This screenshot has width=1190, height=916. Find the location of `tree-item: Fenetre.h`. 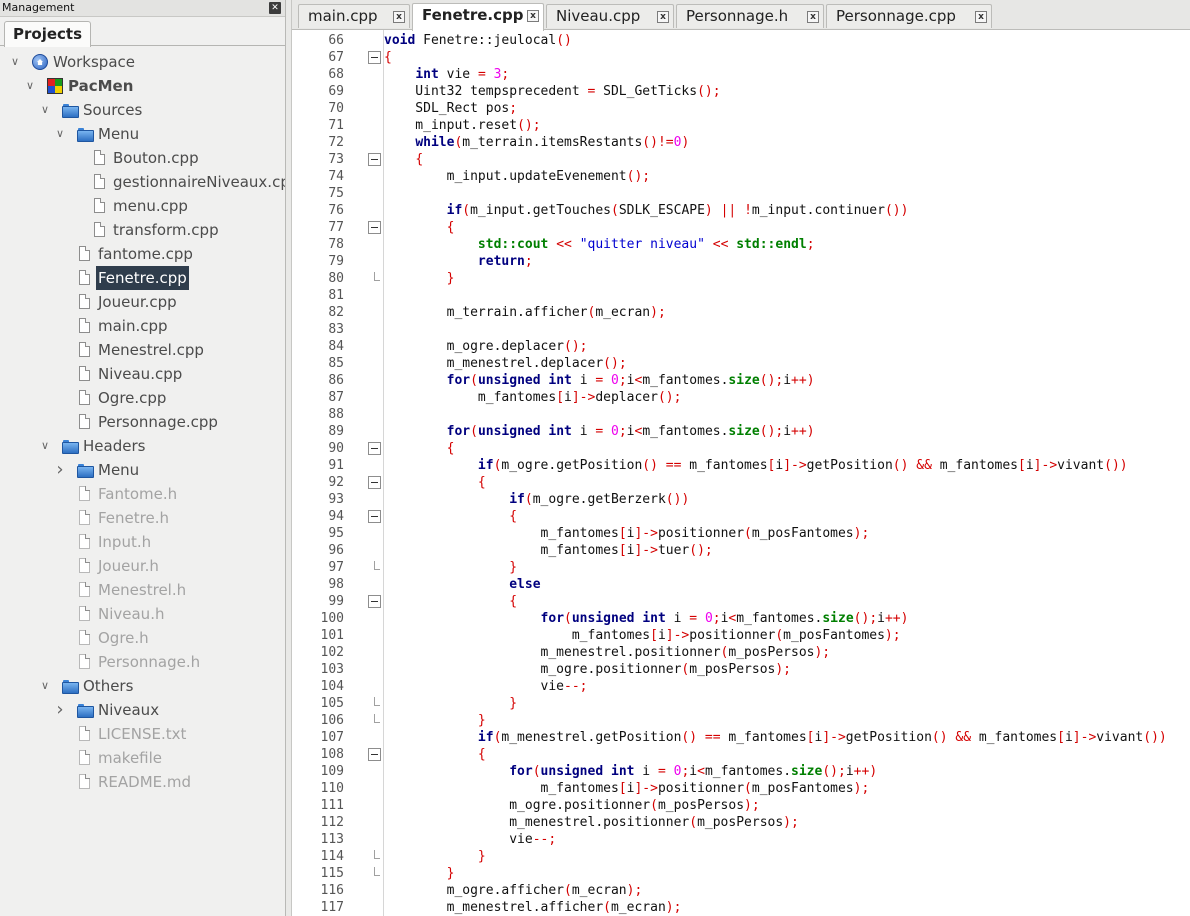

tree-item: Fenetre.h is located at coordinates (142, 518).